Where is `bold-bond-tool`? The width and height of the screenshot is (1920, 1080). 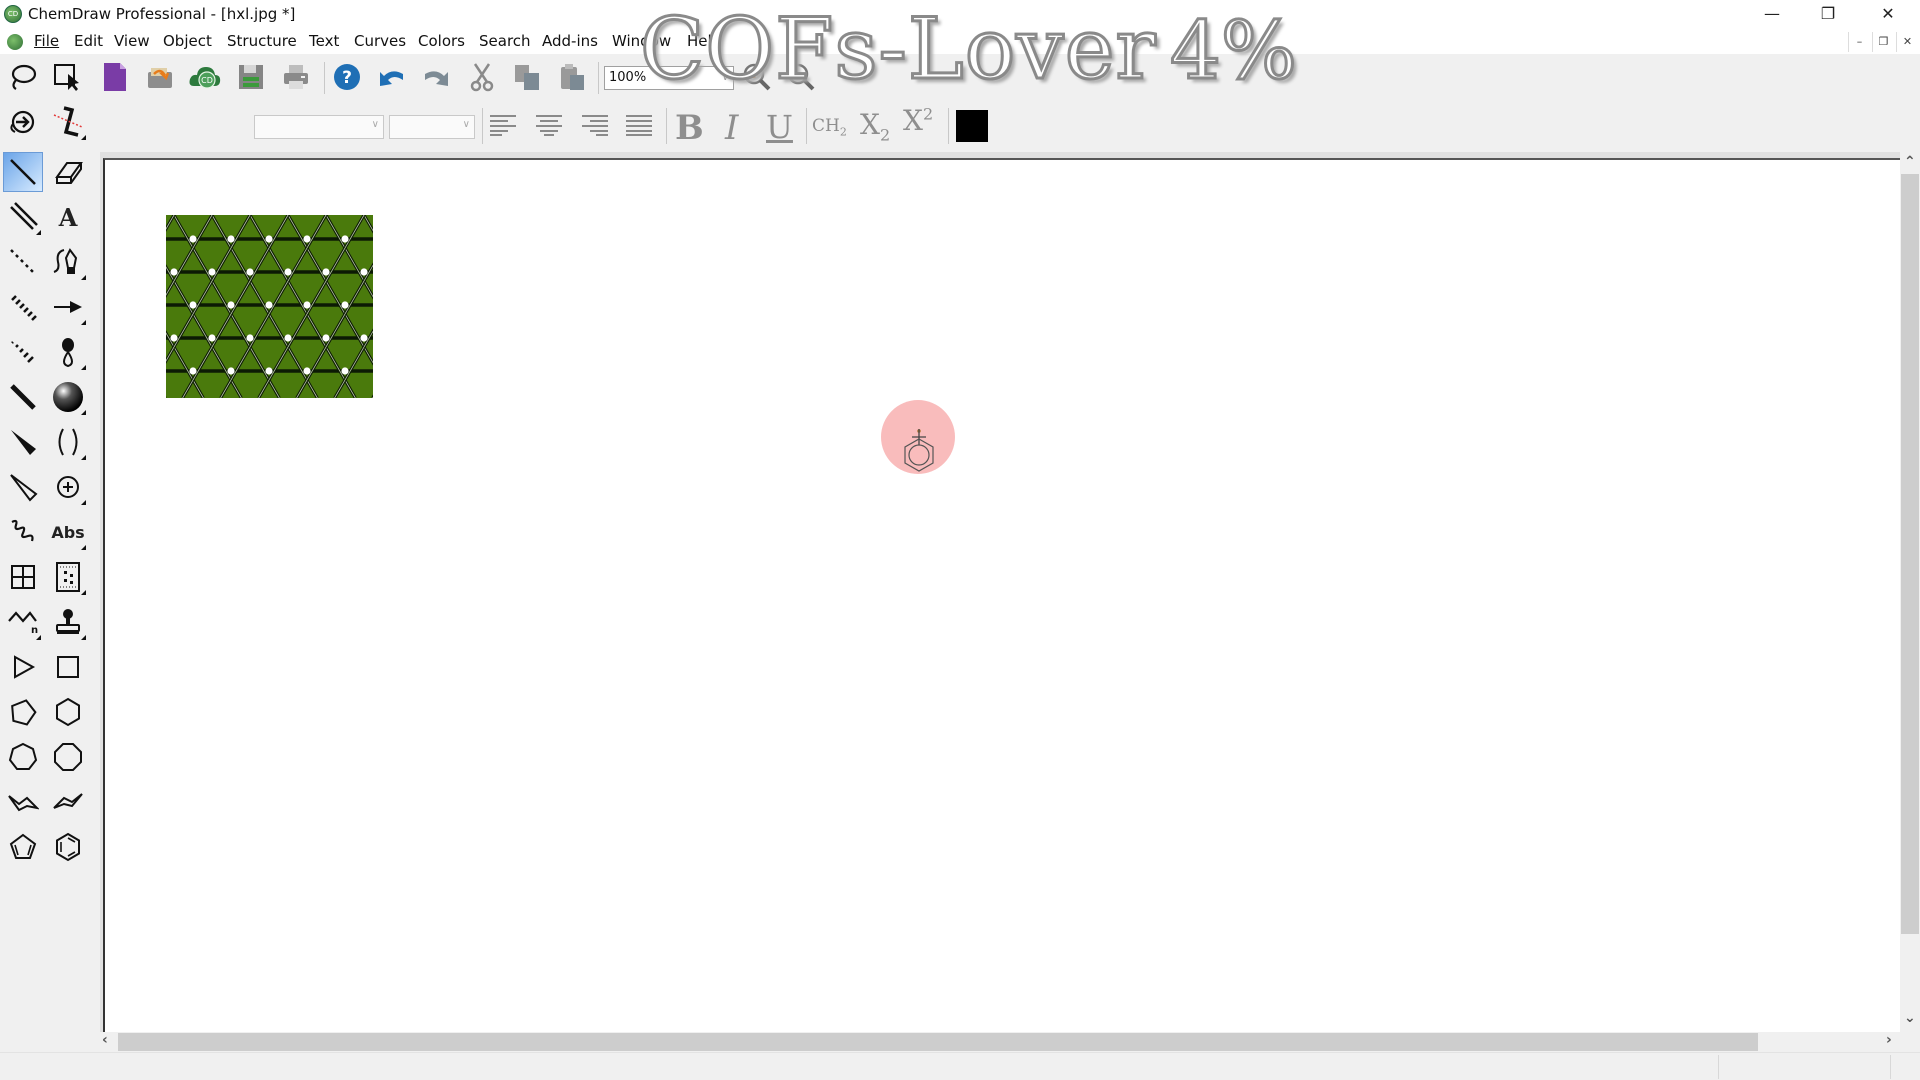
bold-bond-tool is located at coordinates (23, 397).